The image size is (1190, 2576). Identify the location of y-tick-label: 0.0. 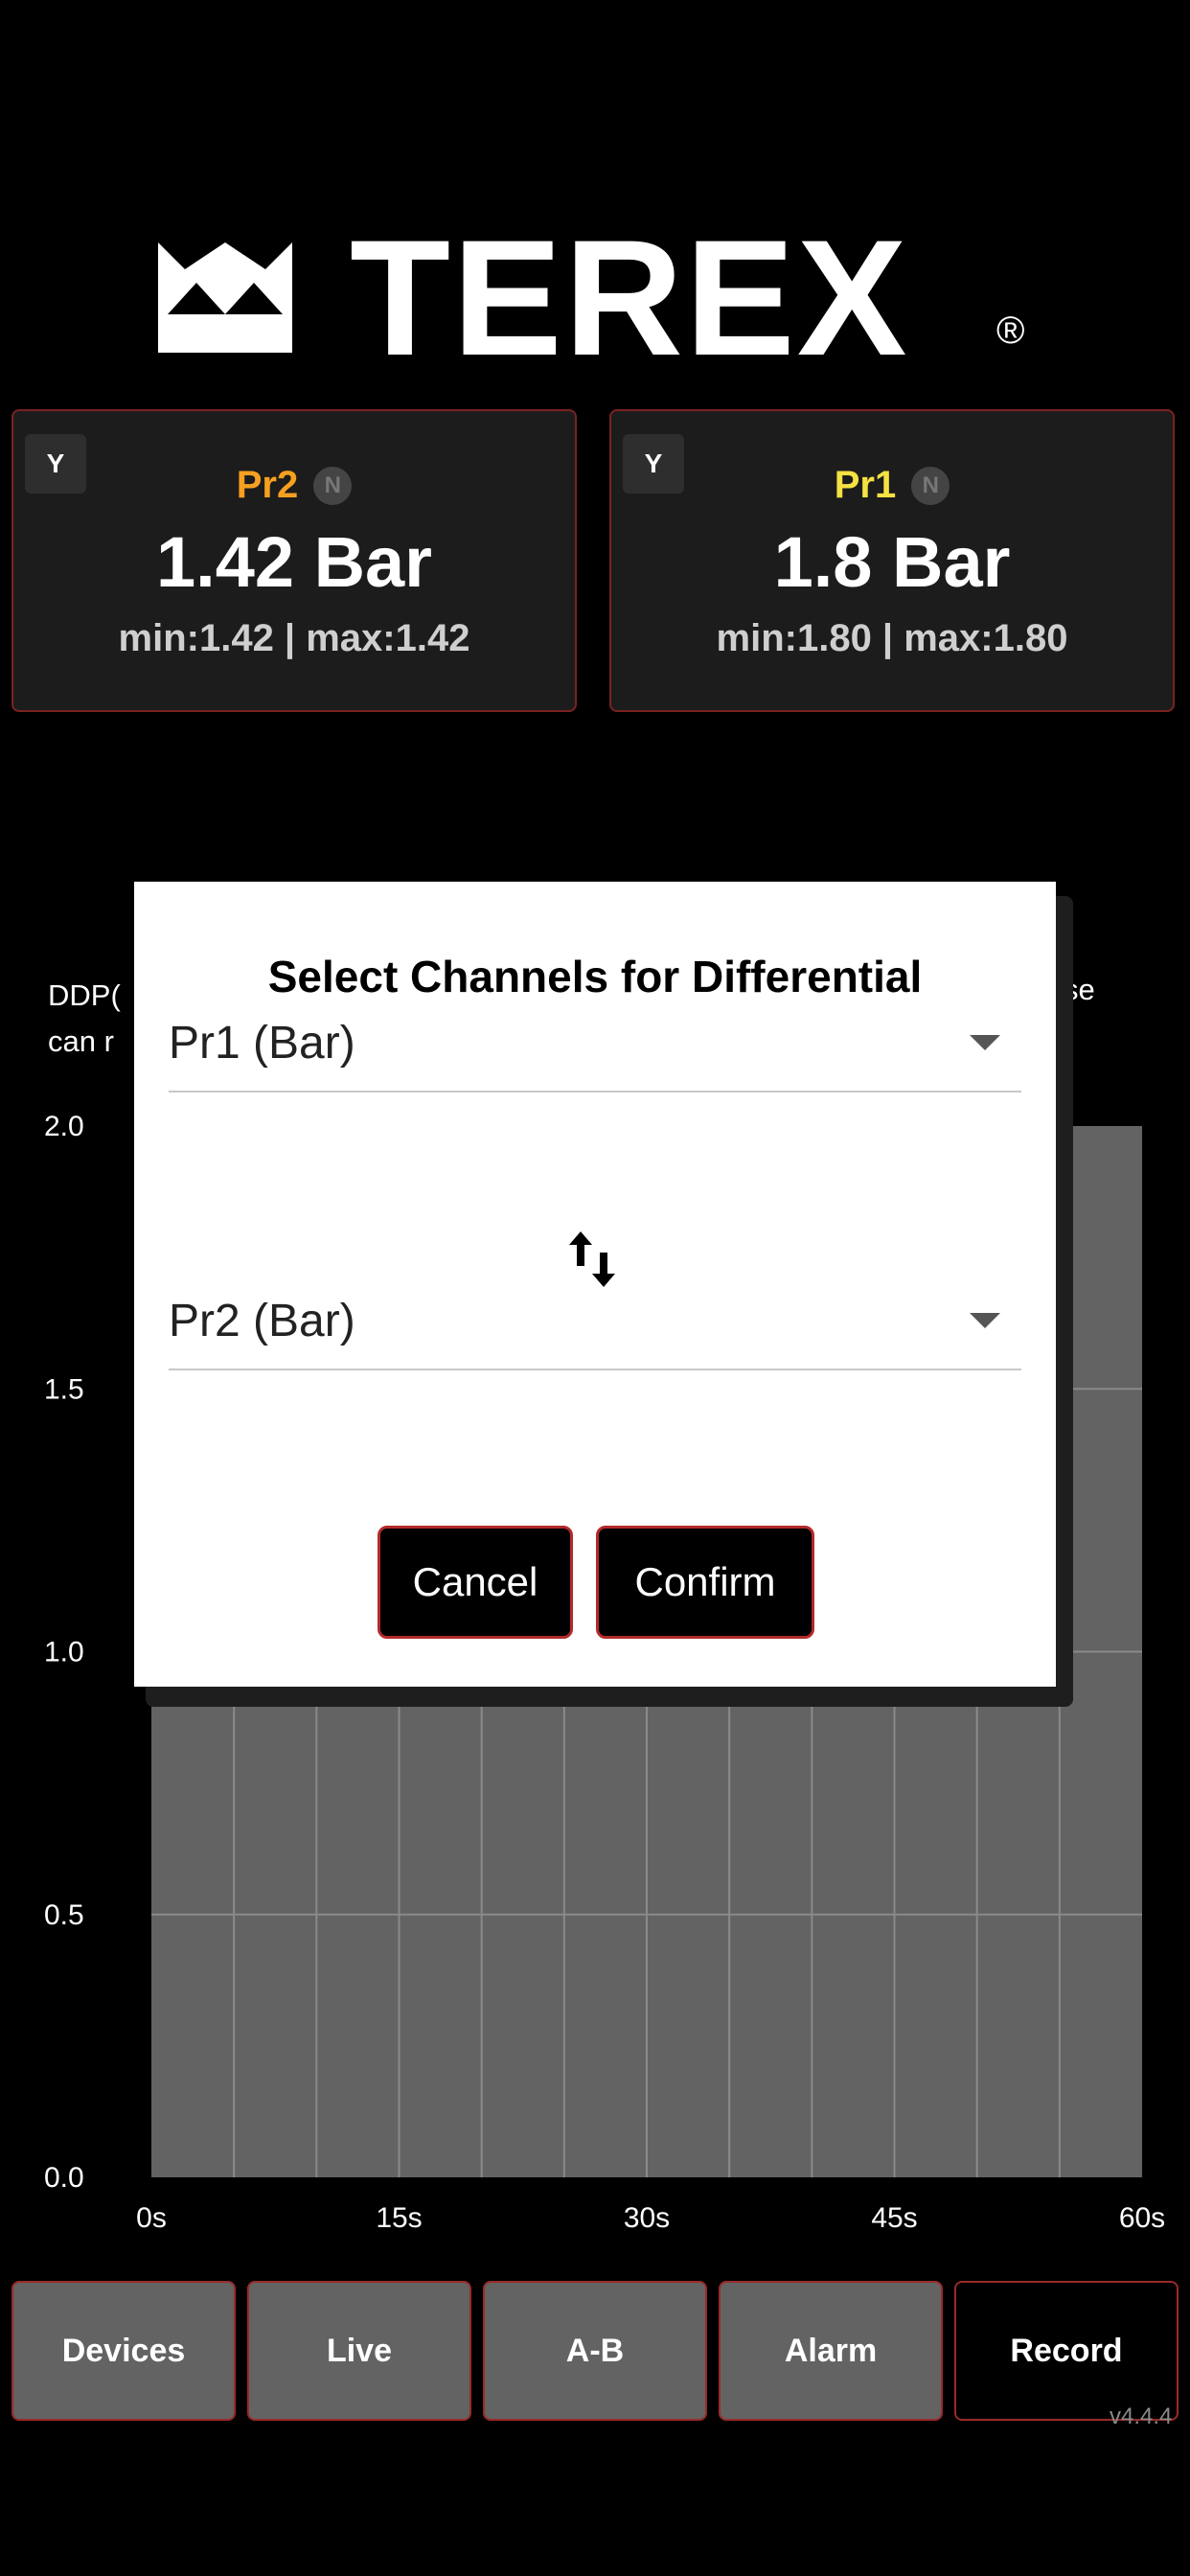
(64, 2178).